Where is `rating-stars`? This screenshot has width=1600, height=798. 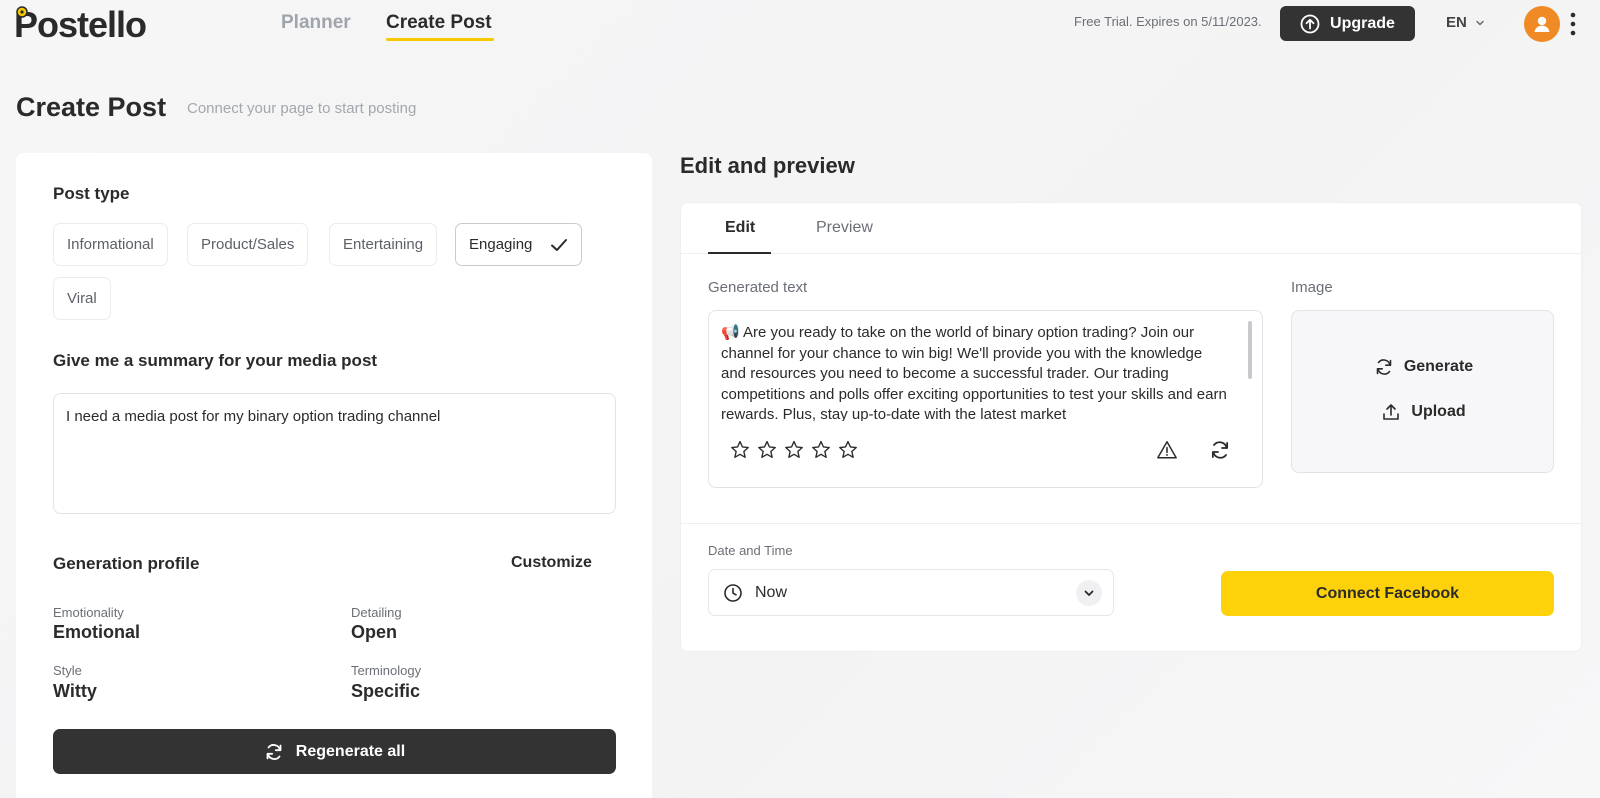
rating-stars is located at coordinates (794, 450).